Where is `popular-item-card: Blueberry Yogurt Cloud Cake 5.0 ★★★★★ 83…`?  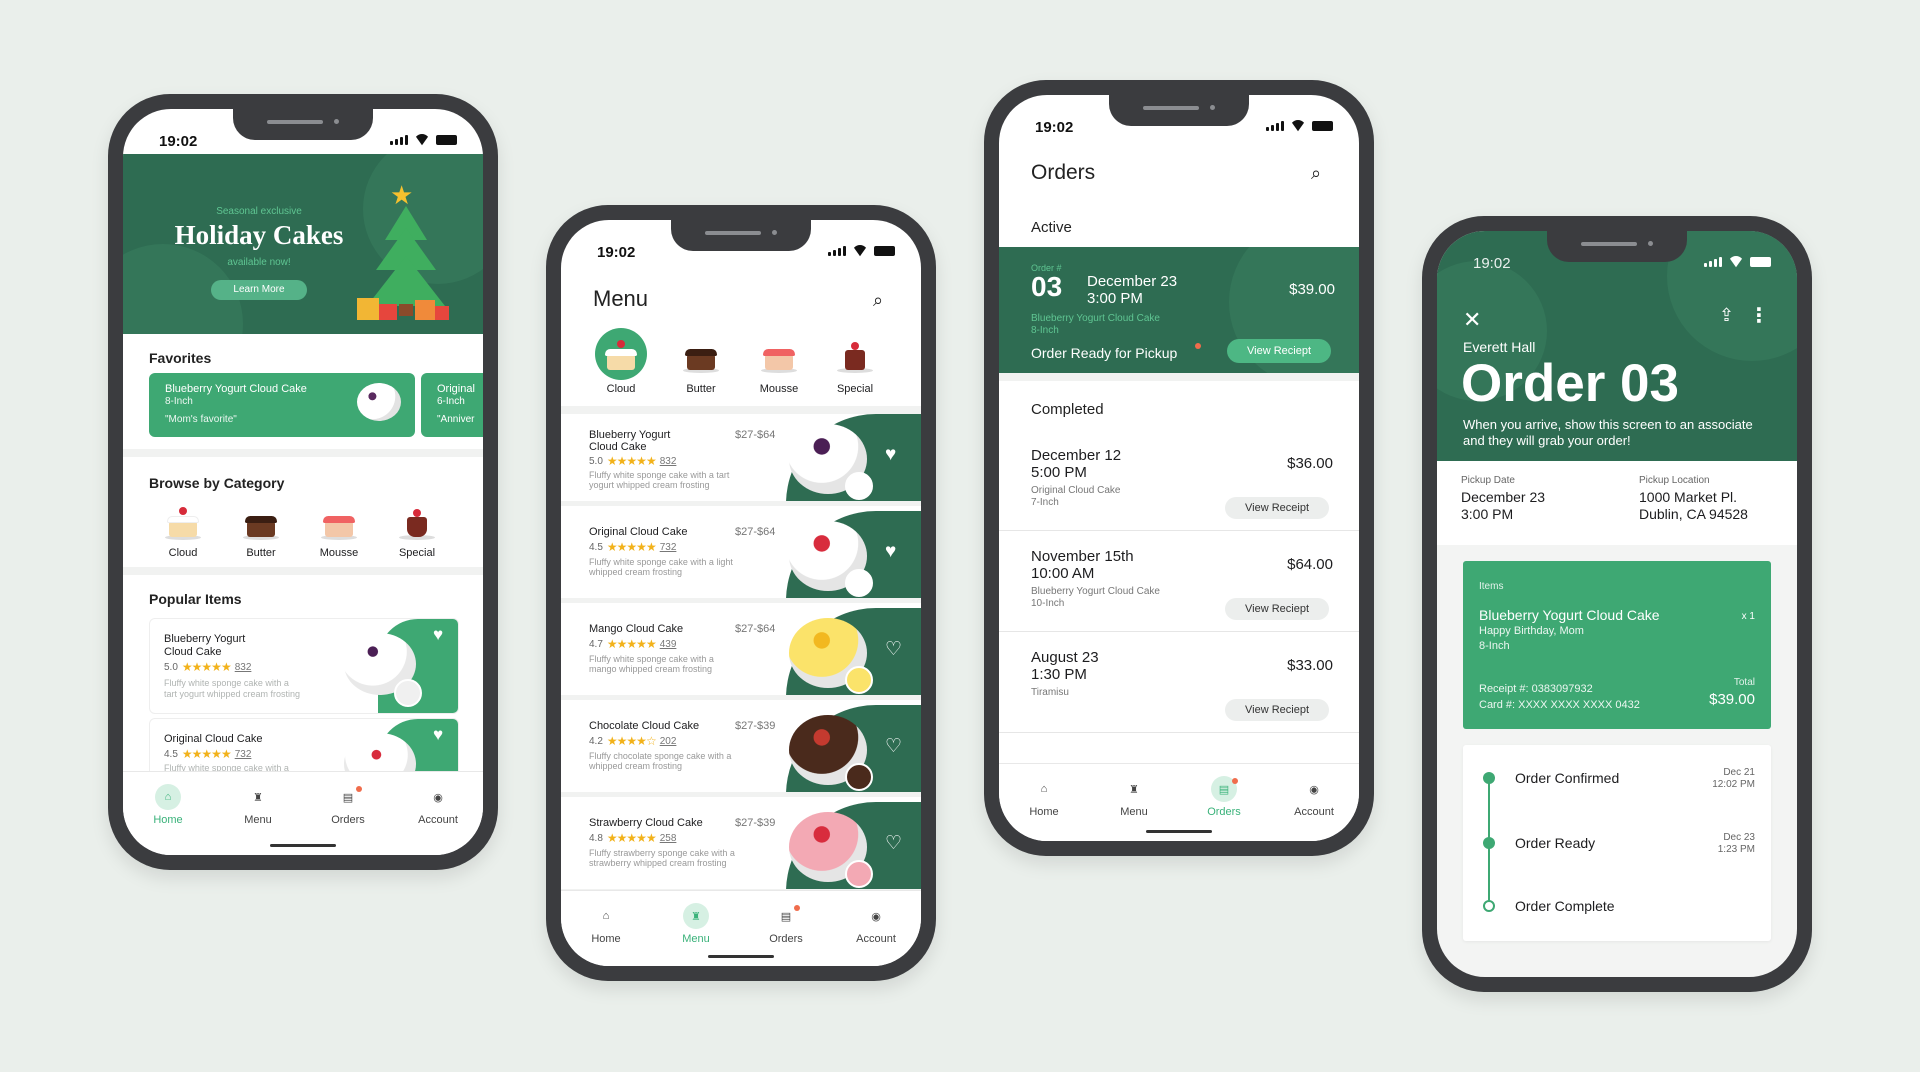
popular-item-card: Blueberry Yogurt Cloud Cake 5.0 ★★★★★ 83… is located at coordinates (304, 666).